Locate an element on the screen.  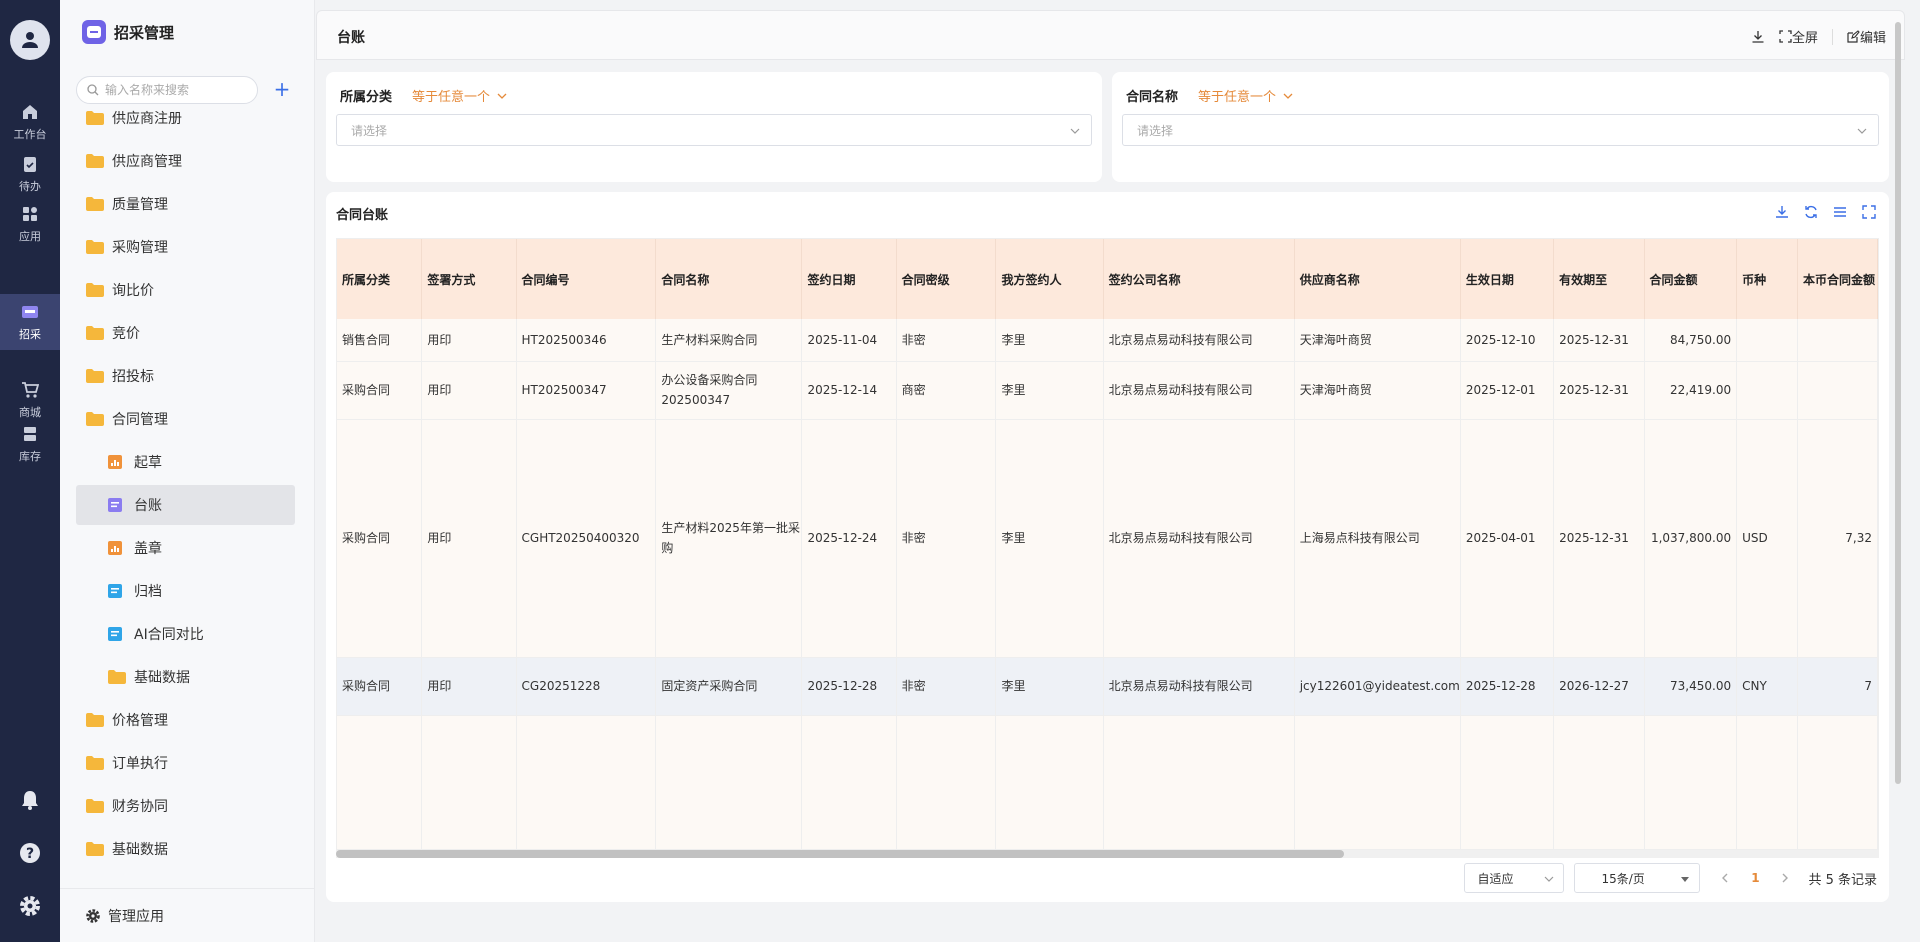
prev-page-button is located at coordinates (1725, 878).